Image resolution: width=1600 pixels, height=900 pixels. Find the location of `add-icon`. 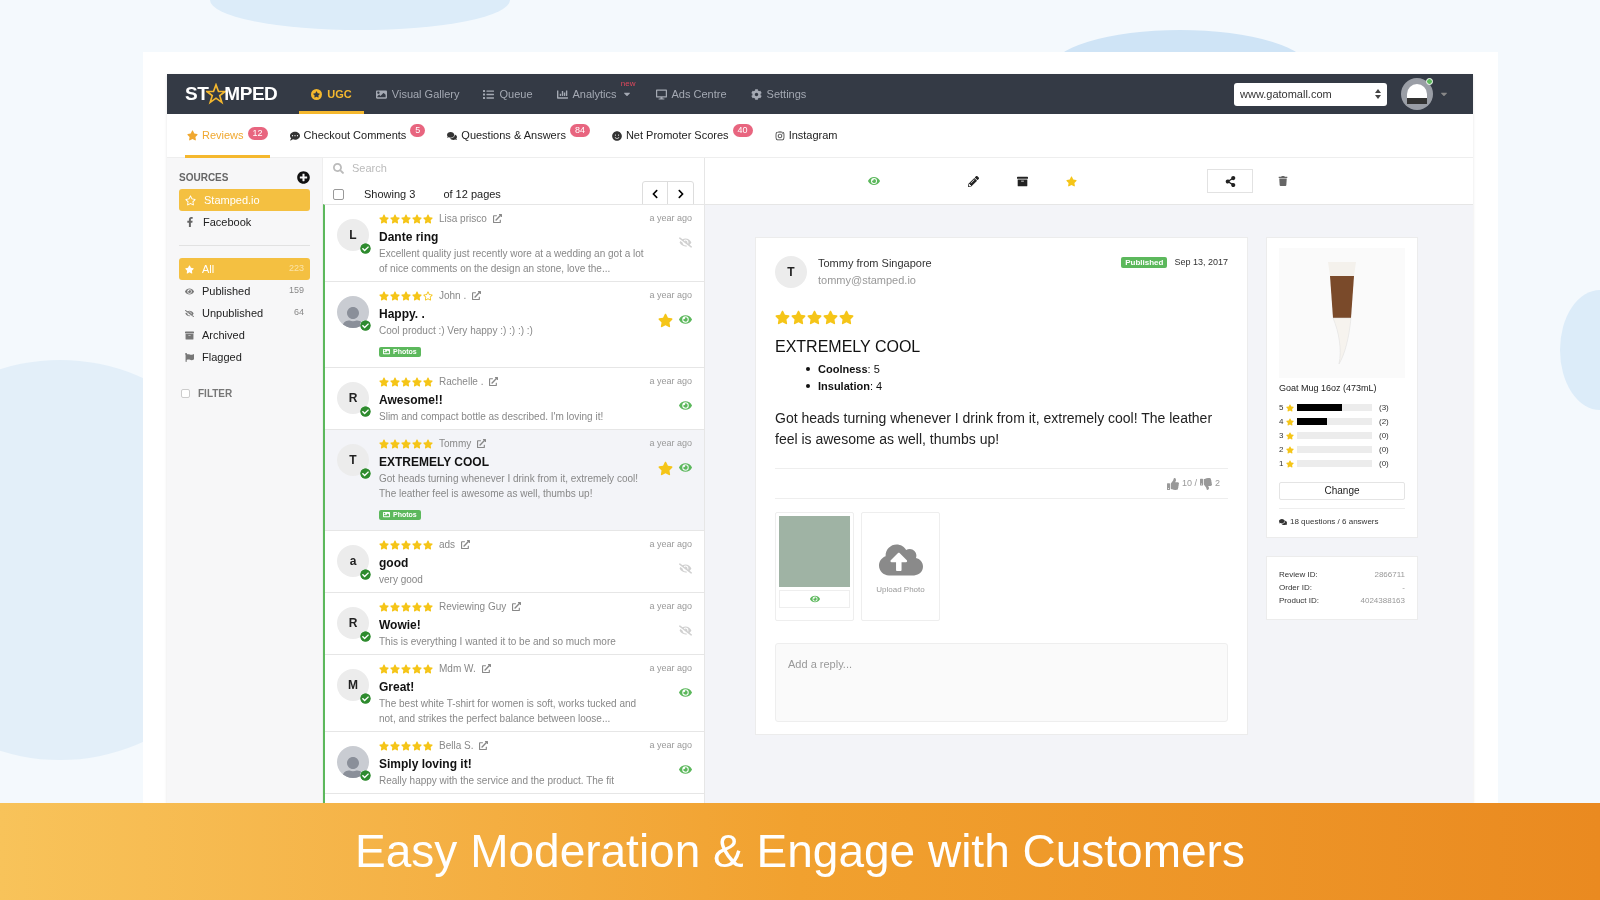

add-icon is located at coordinates (303, 177).